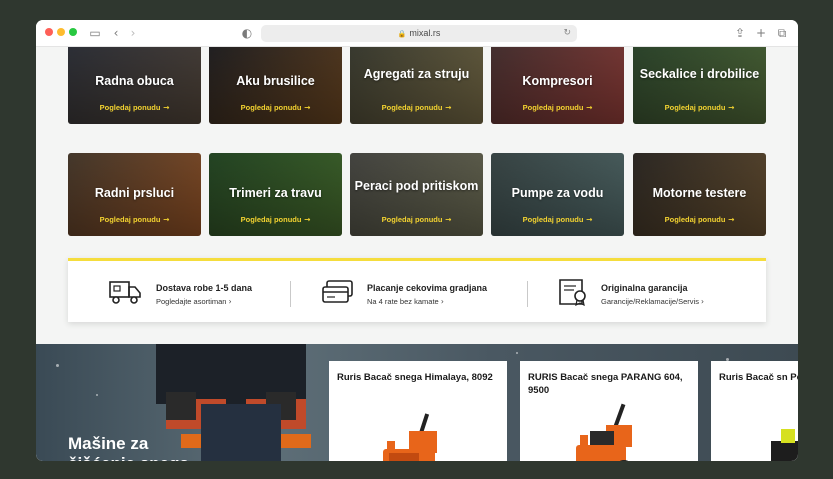  I want to click on product-card: Ruris Bacač sn Power 8/62E, 80, so click(754, 411).